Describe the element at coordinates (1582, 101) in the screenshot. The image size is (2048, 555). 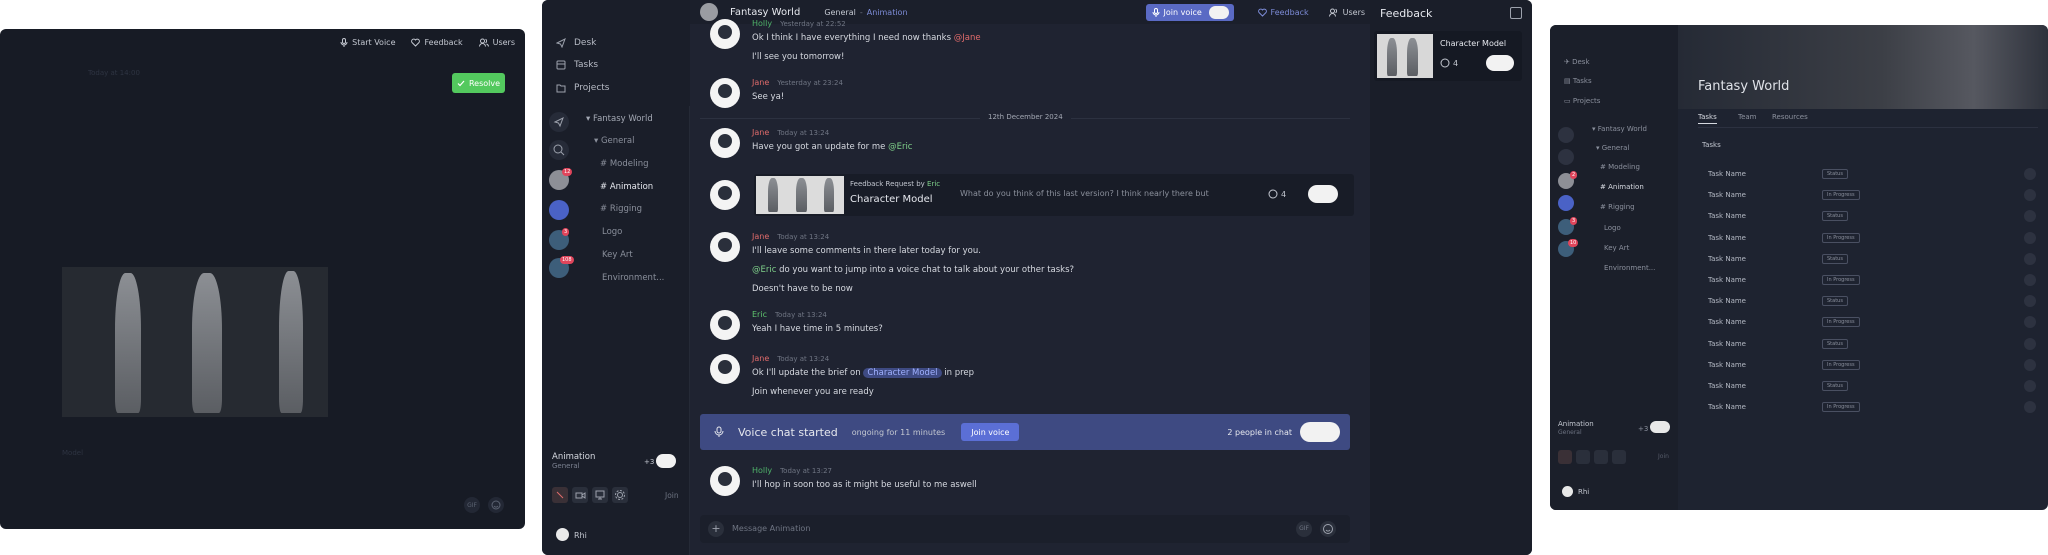
I see `nav-projects: ▭ Projects` at that location.